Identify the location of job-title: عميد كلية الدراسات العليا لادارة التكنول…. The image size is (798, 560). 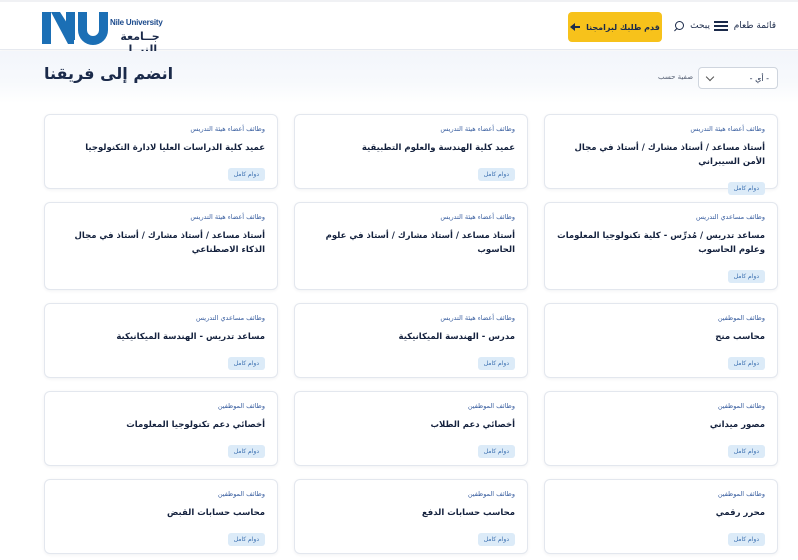
(175, 148).